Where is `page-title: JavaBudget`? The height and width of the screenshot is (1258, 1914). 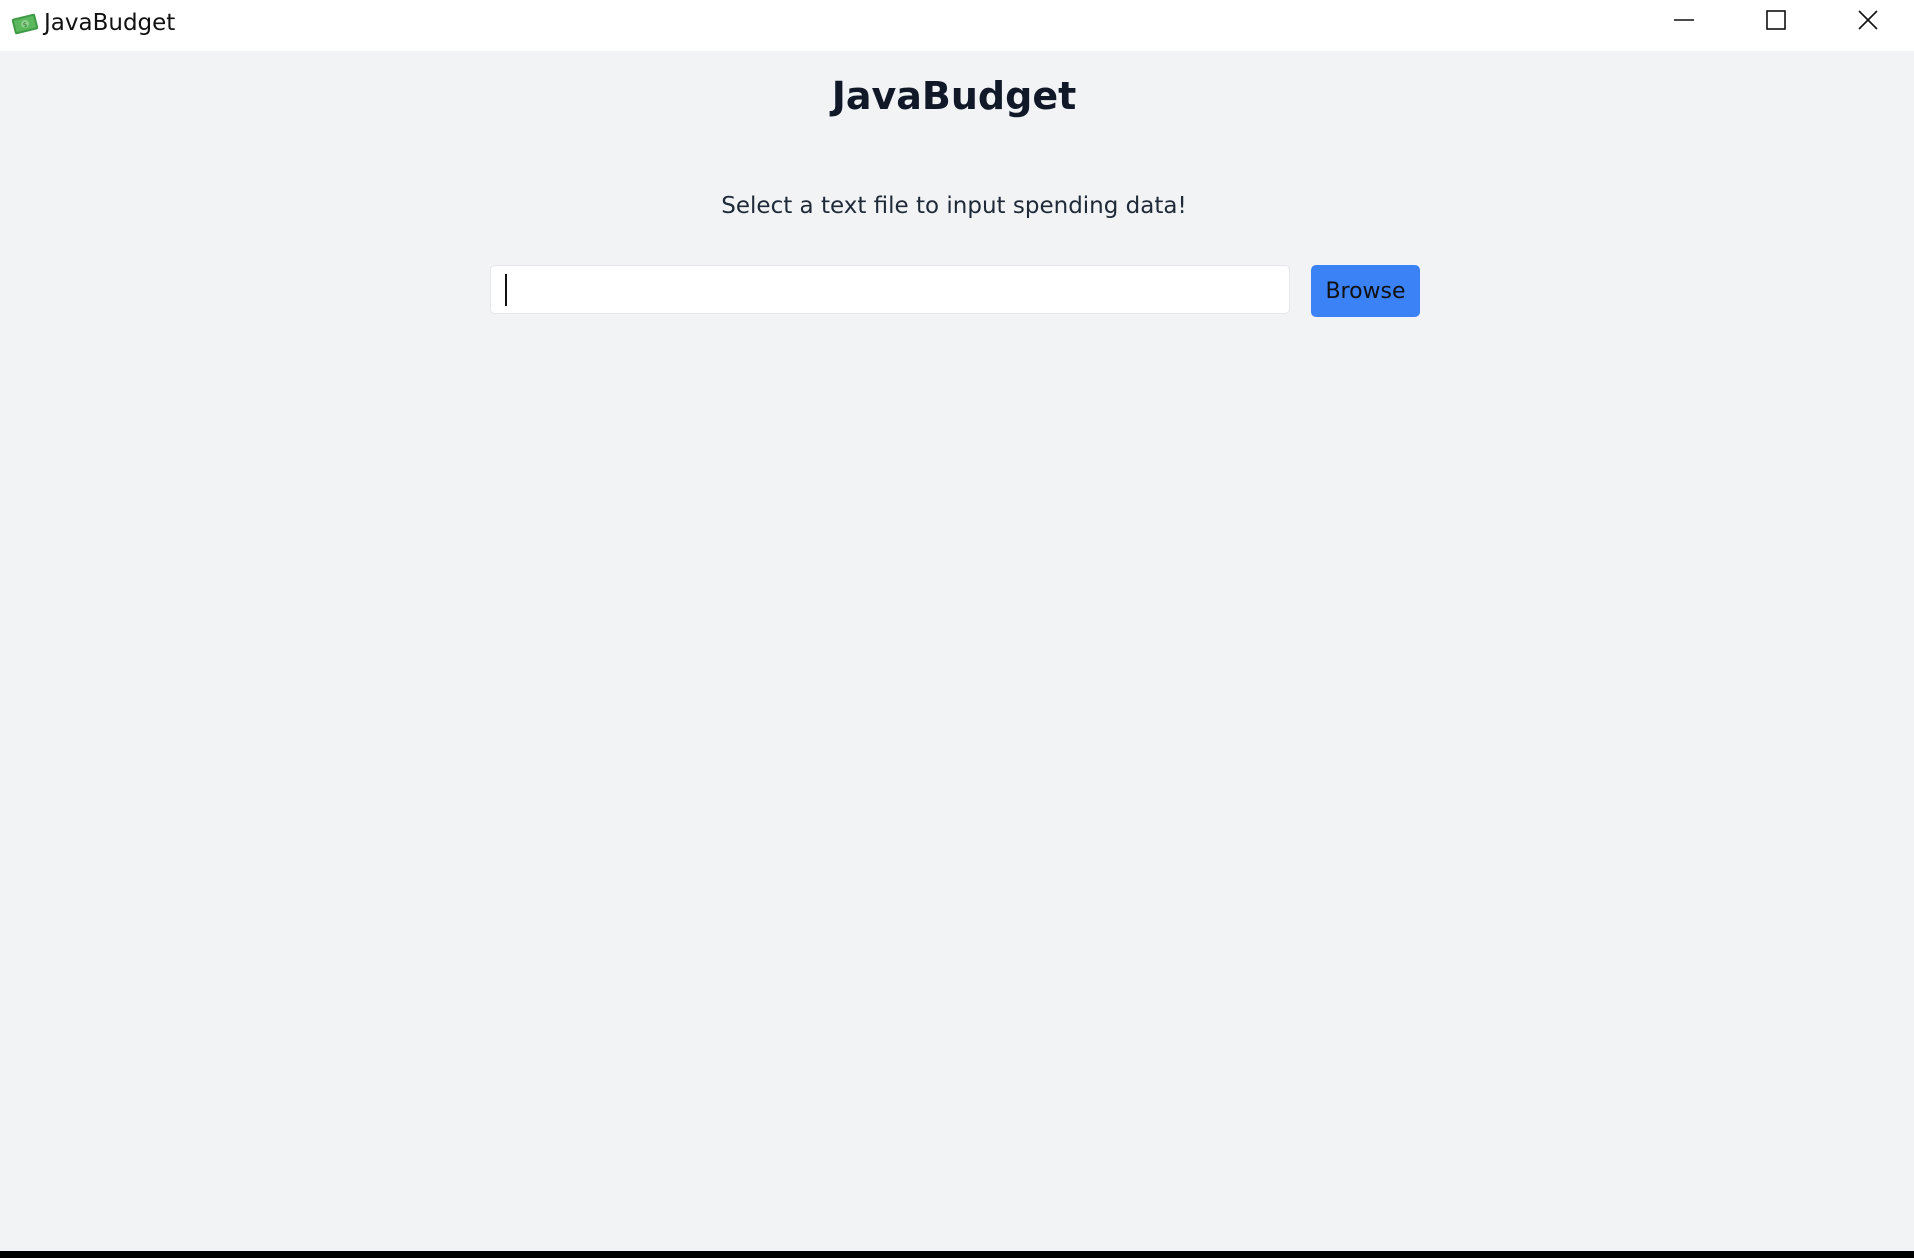 page-title: JavaBudget is located at coordinates (954, 96).